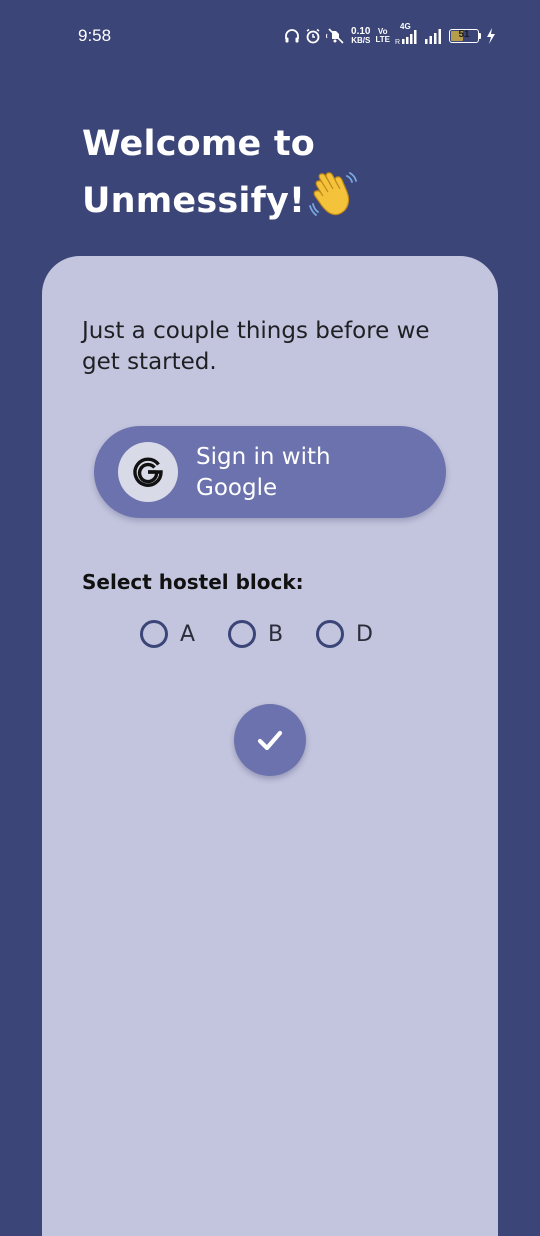 Image resolution: width=540 pixels, height=1236 pixels. What do you see at coordinates (263, 457) in the screenshot?
I see `google-label-line1: Sign in with` at bounding box center [263, 457].